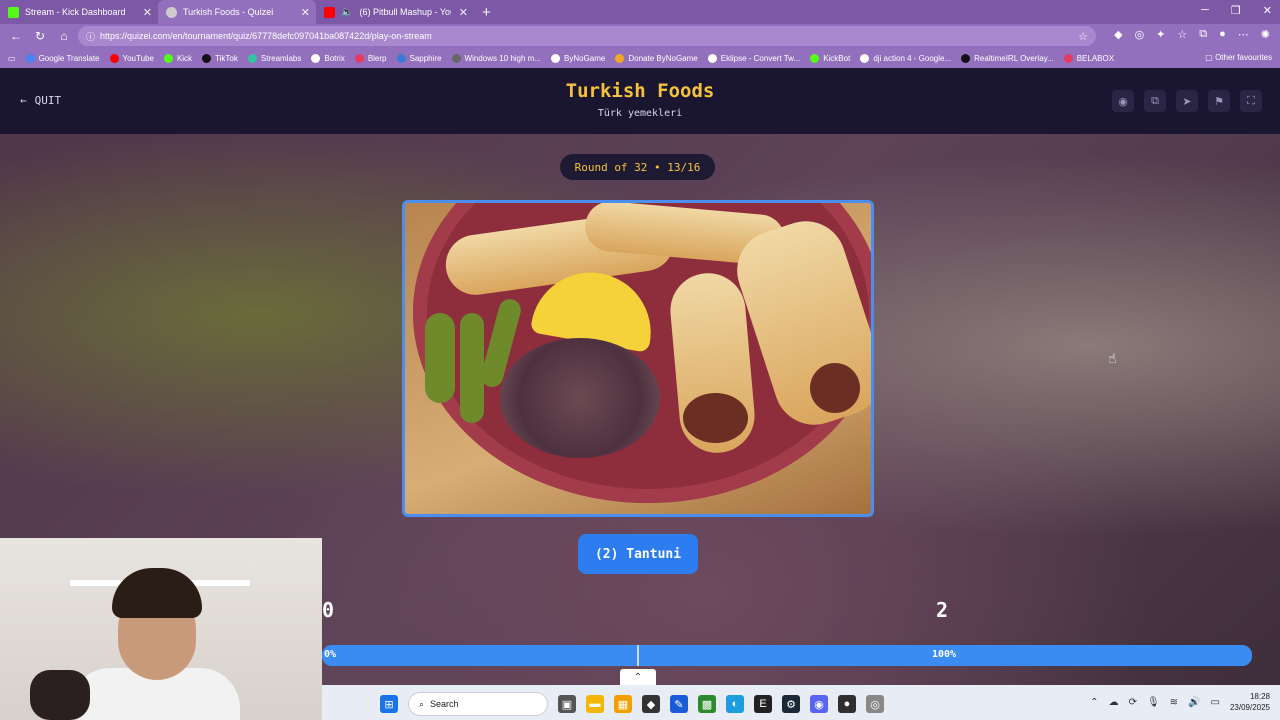  Describe the element at coordinates (16, 36) in the screenshot. I see `back-icon: ←` at that location.